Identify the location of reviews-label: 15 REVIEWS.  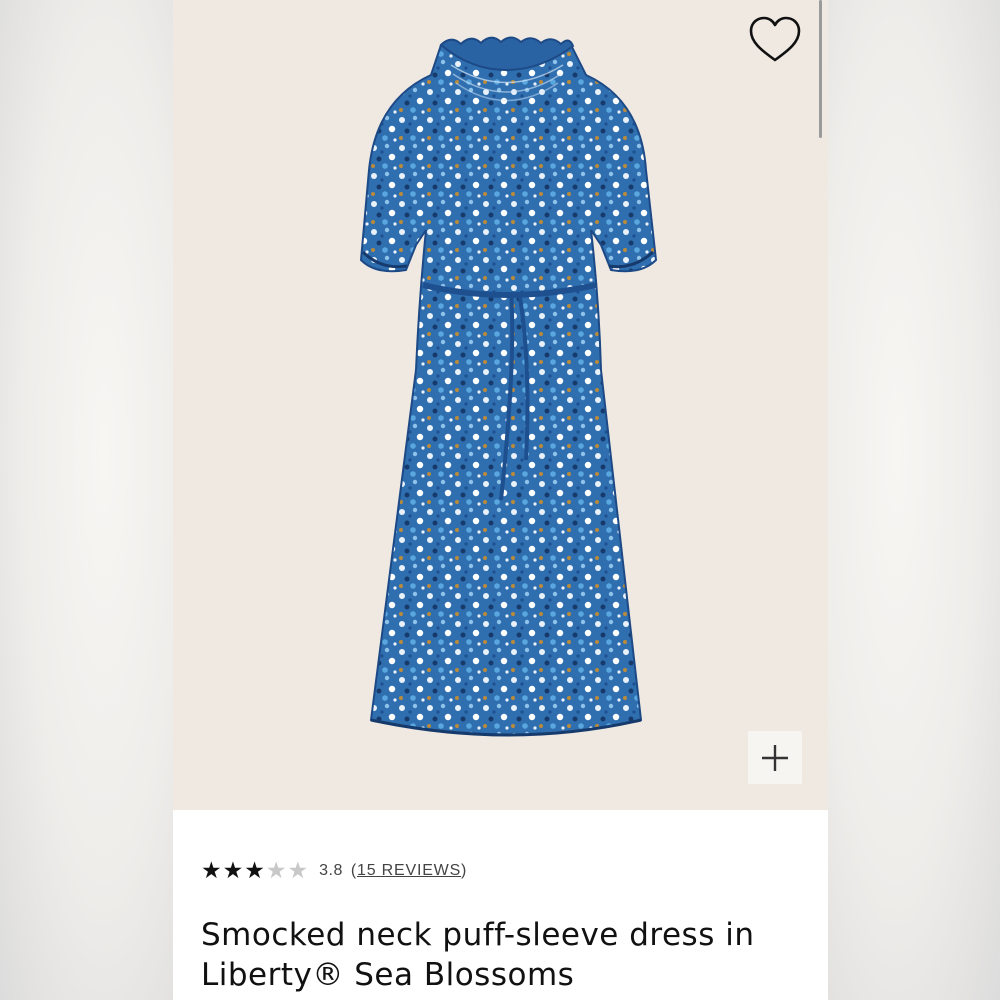
(409, 870).